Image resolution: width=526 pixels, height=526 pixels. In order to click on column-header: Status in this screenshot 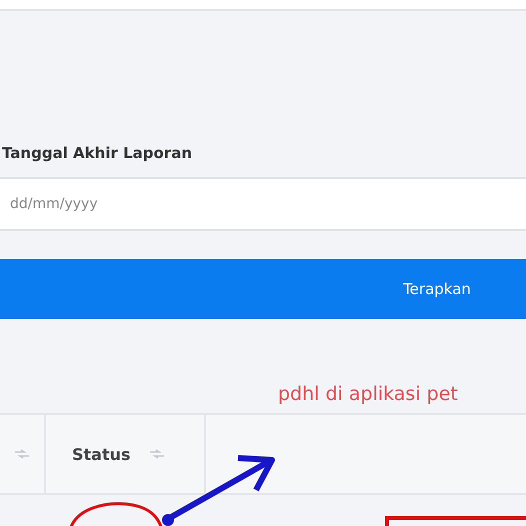, I will do `click(126, 454)`.